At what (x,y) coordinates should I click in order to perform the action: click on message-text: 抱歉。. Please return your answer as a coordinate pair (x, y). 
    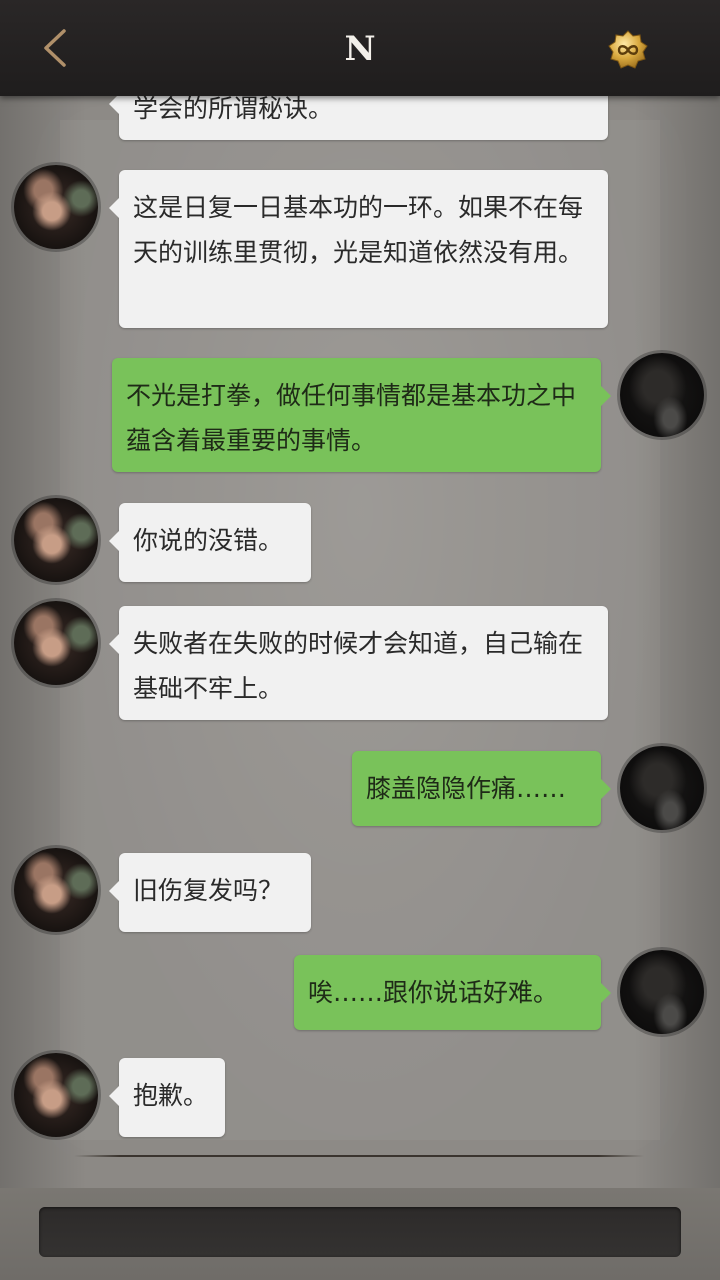
    Looking at the image, I should click on (171, 1095).